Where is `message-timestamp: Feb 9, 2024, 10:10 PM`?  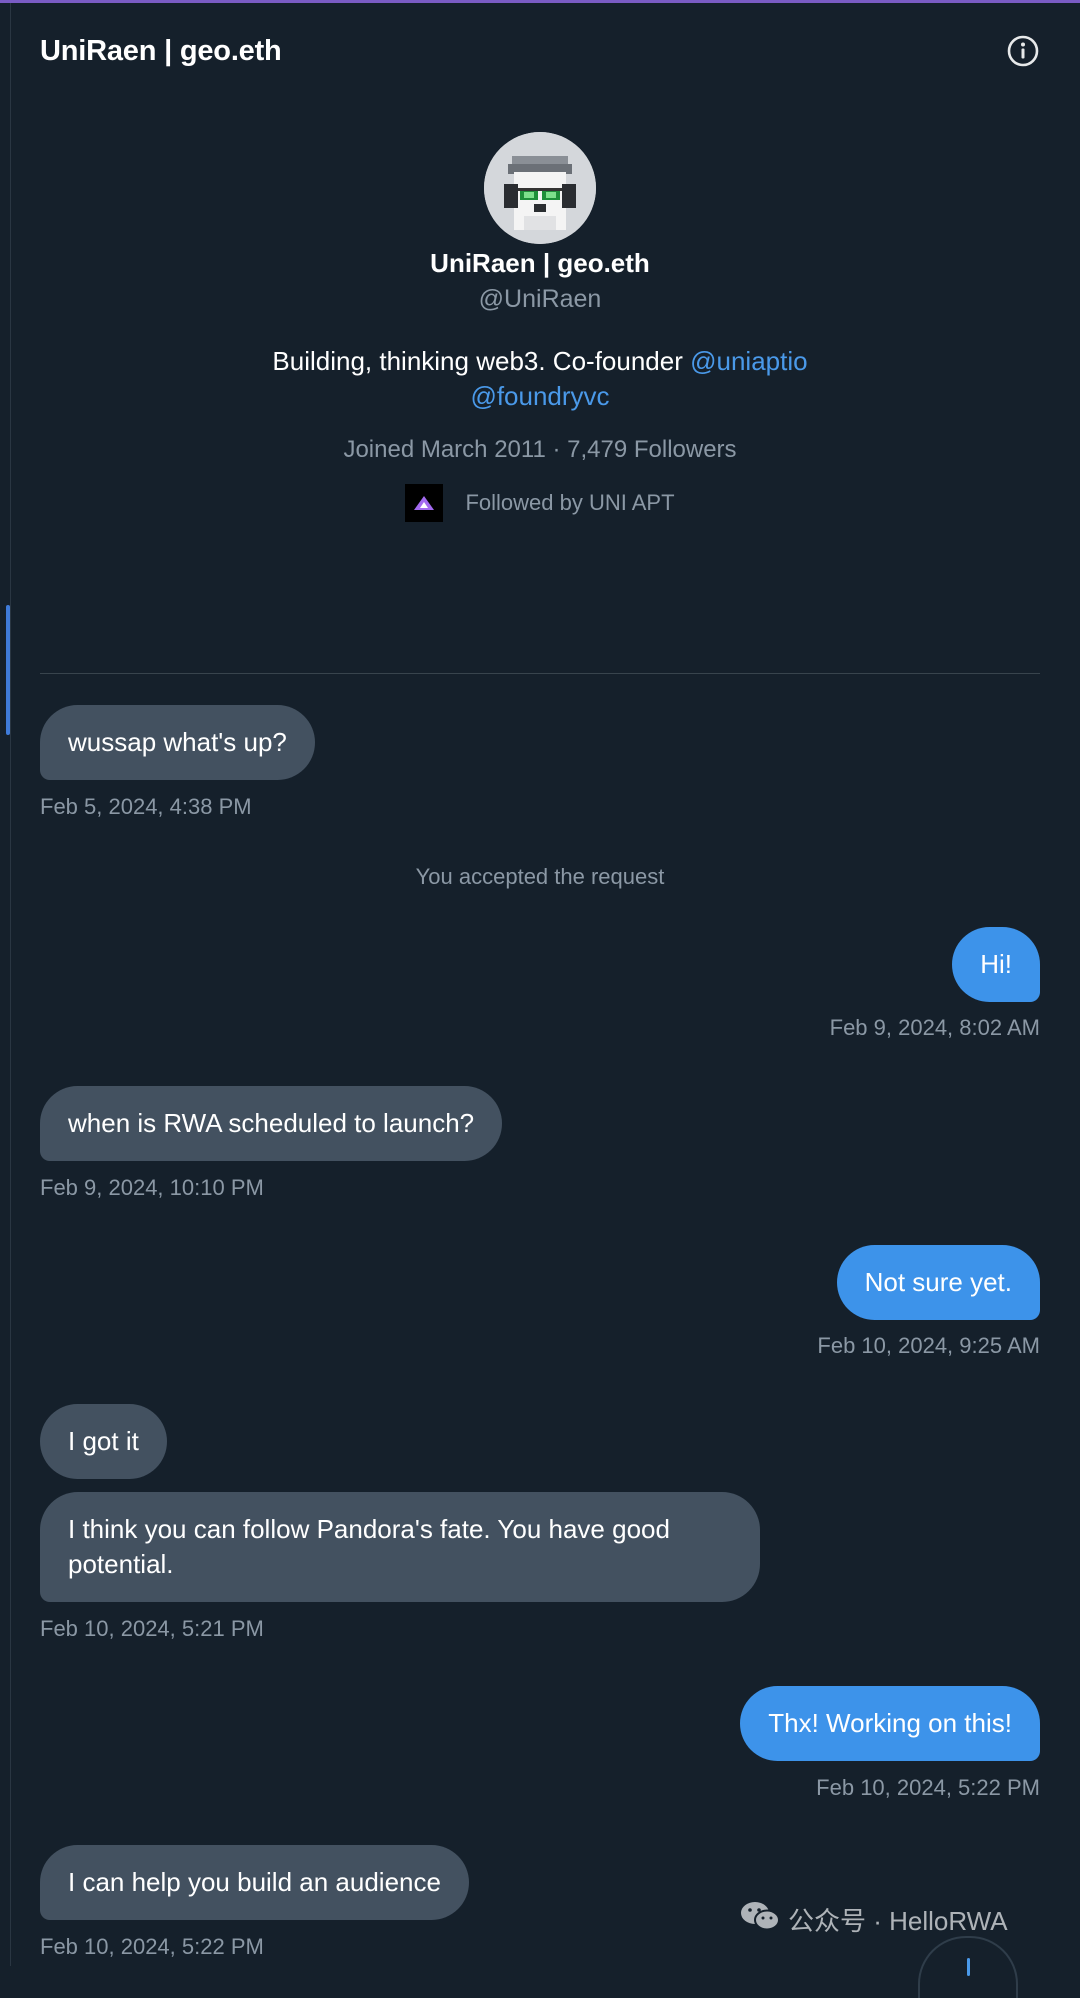
message-timestamp: Feb 9, 2024, 10:10 PM is located at coordinates (152, 1187).